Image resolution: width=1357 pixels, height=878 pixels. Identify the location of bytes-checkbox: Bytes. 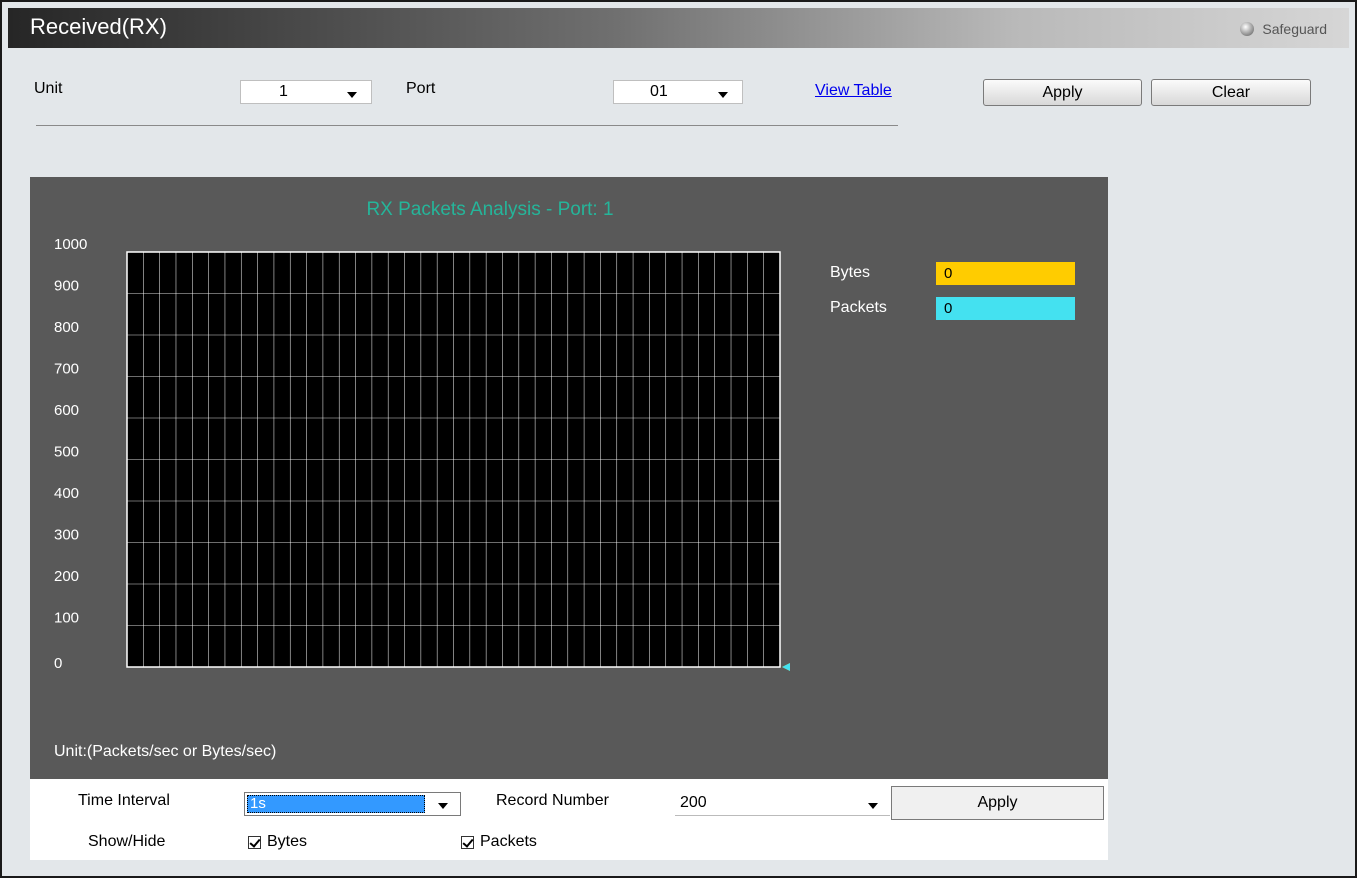
(277, 842).